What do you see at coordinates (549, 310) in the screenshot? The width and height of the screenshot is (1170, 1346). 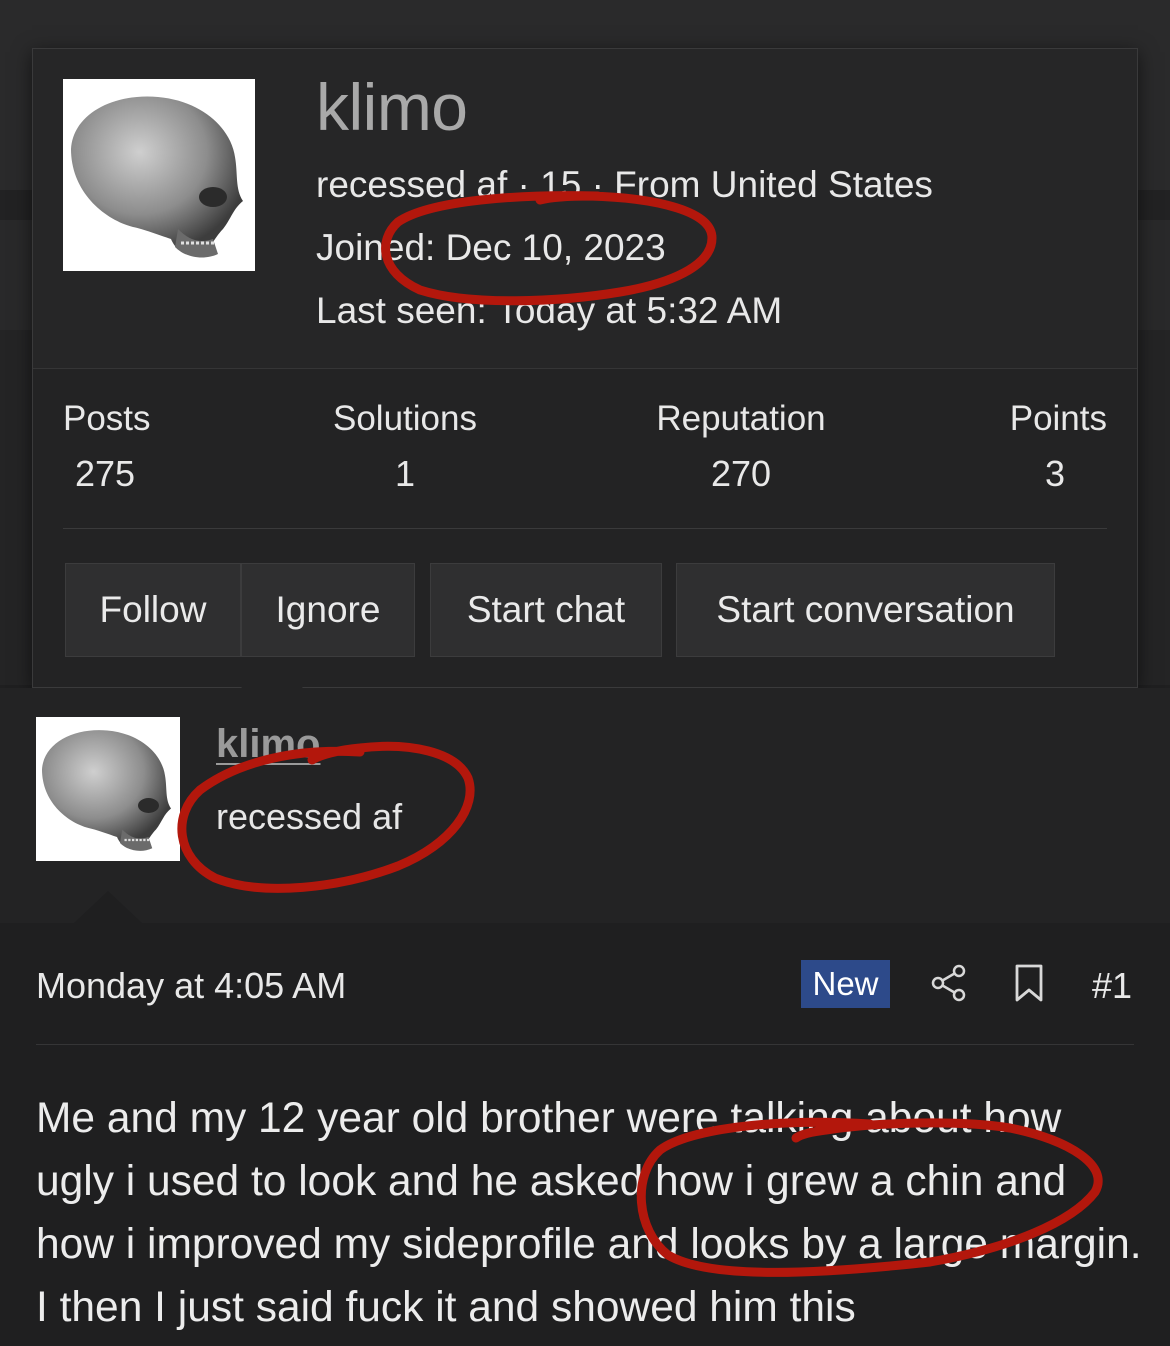 I see `member-last-seen: Last seen: Today at 5:32 AM` at bounding box center [549, 310].